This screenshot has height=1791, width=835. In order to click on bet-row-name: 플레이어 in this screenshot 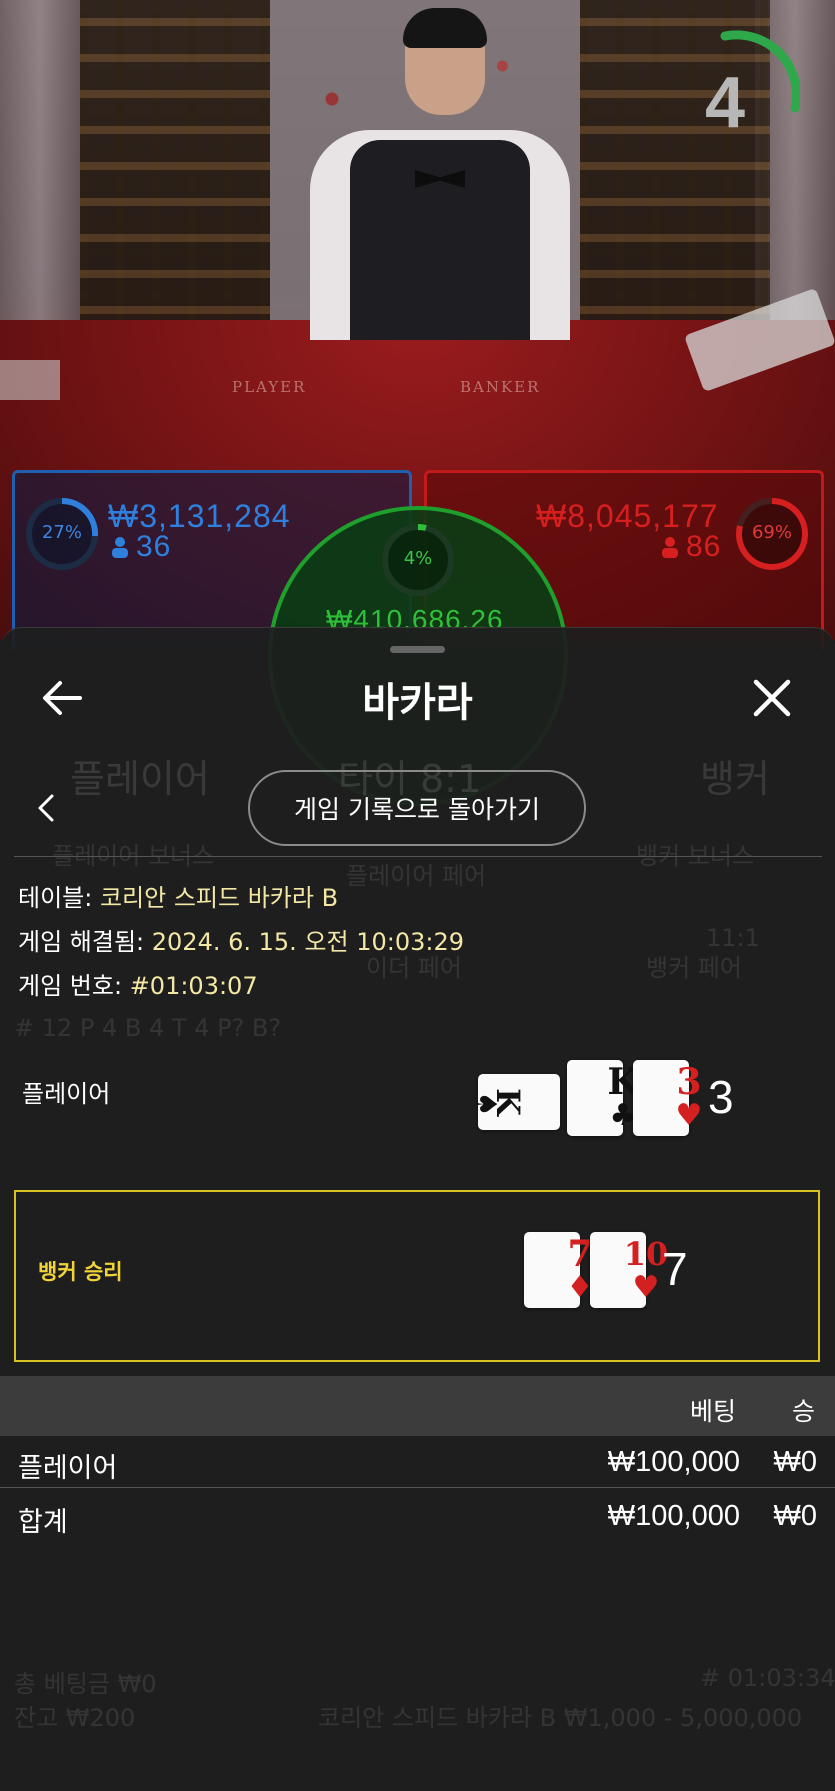, I will do `click(68, 1468)`.